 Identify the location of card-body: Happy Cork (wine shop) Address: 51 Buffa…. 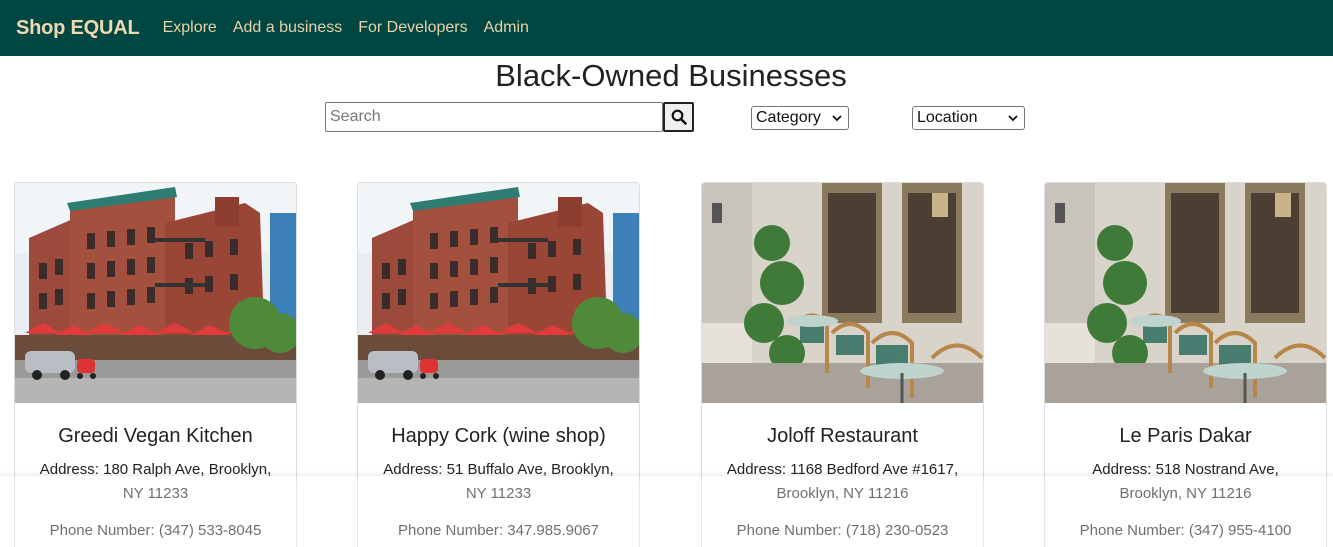
(498, 482).